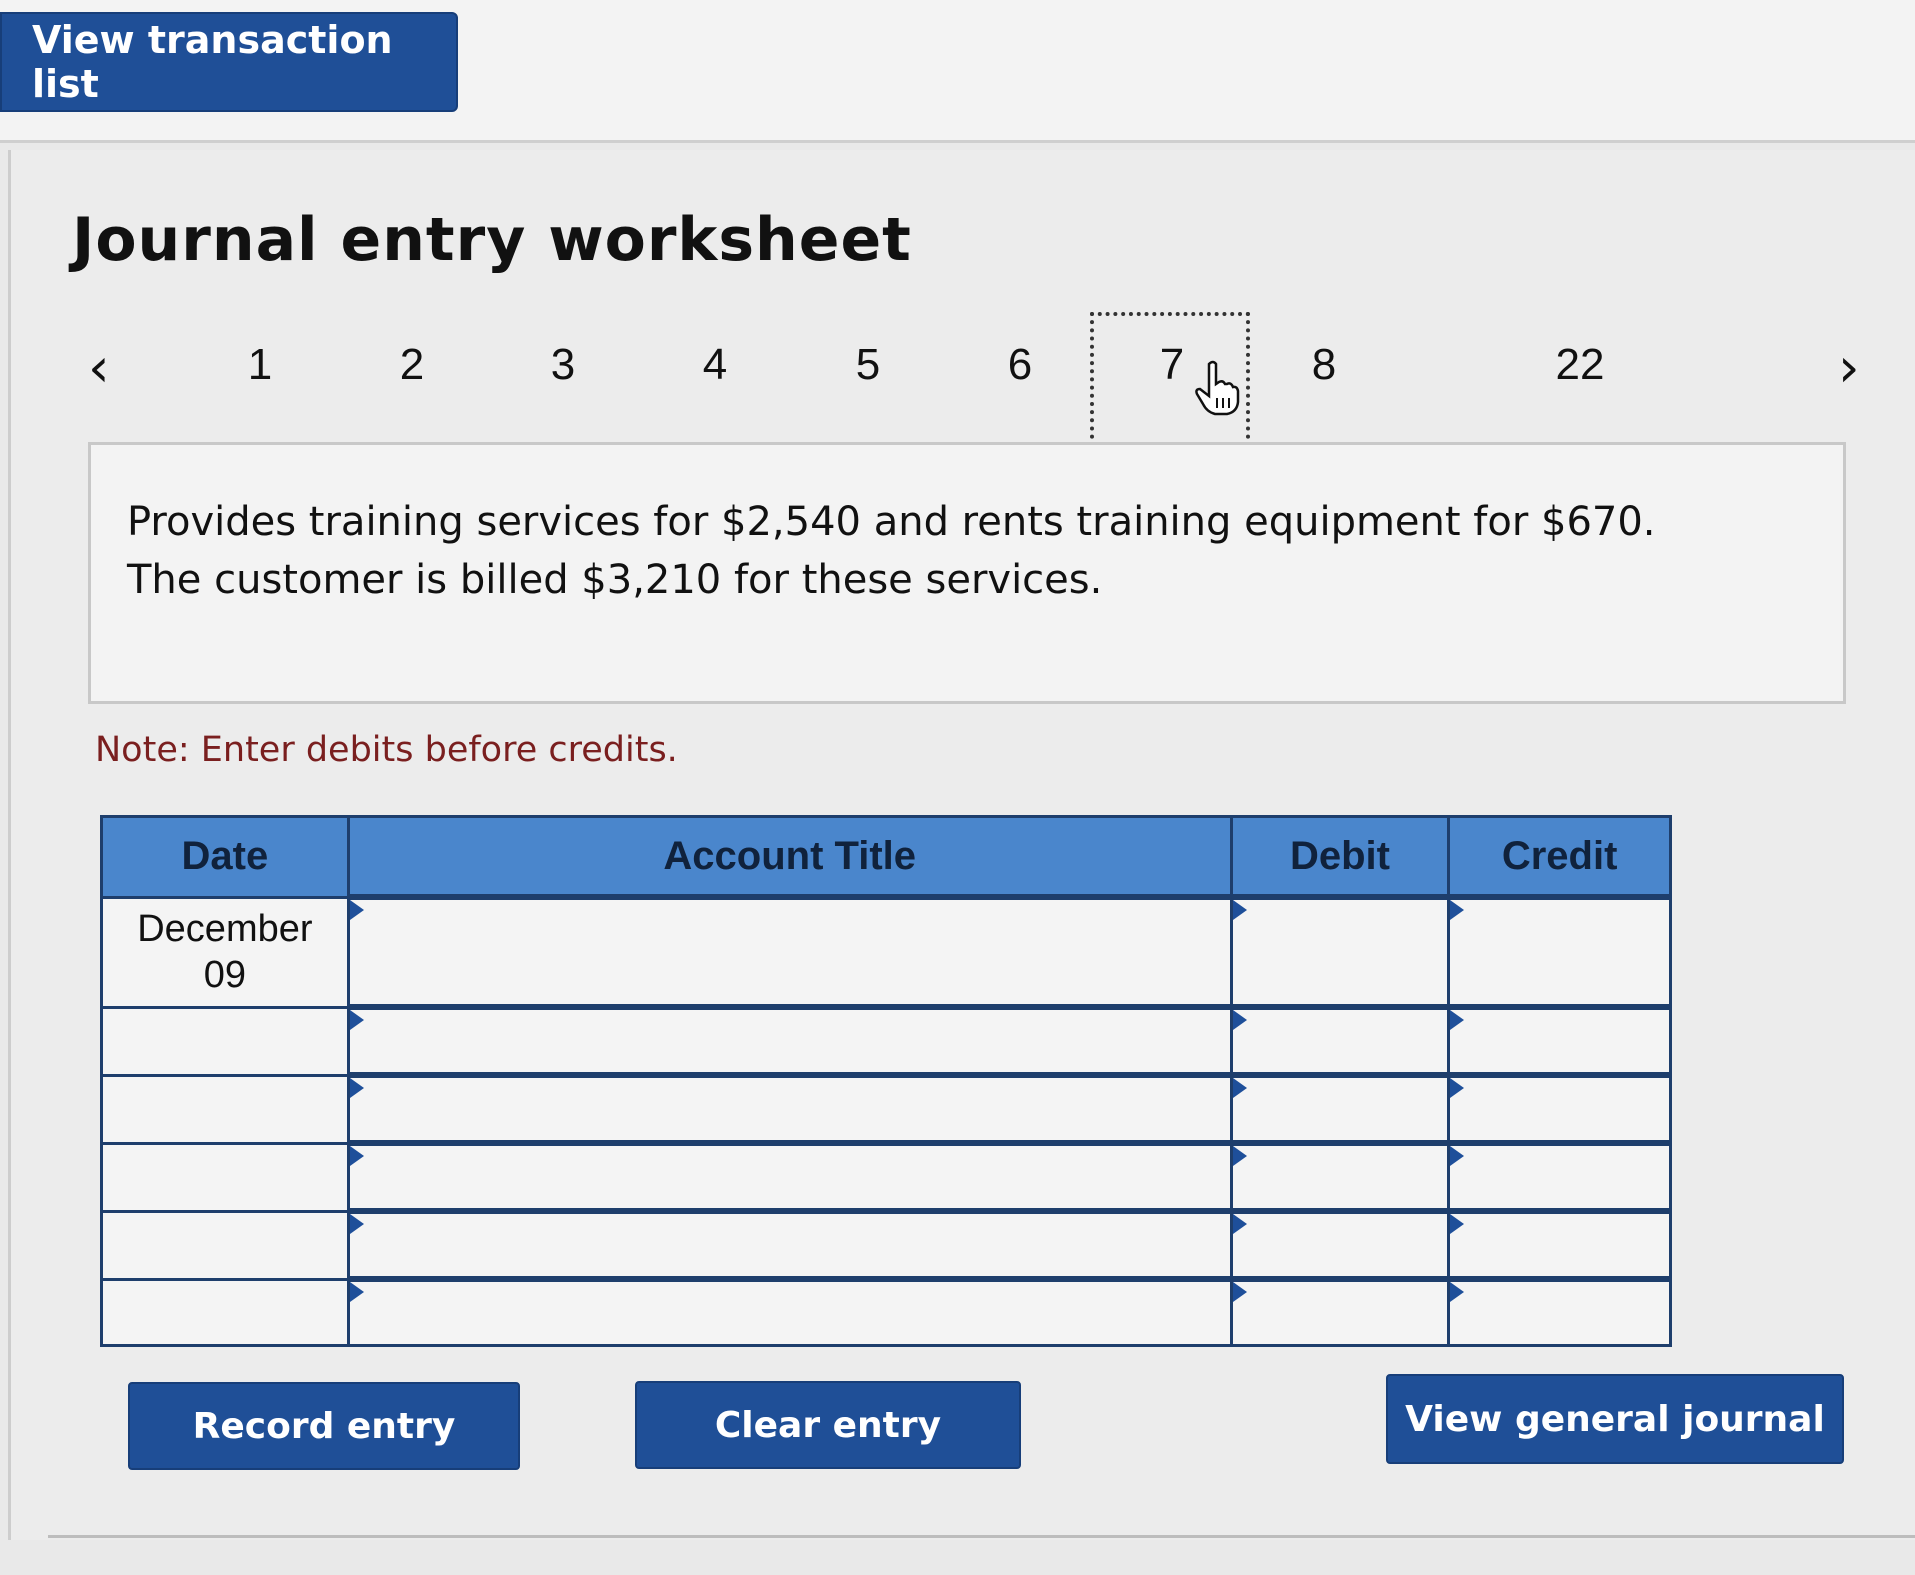 Image resolution: width=1915 pixels, height=1575 pixels. Describe the element at coordinates (1020, 365) in the screenshot. I see `page-link-6: 6` at that location.